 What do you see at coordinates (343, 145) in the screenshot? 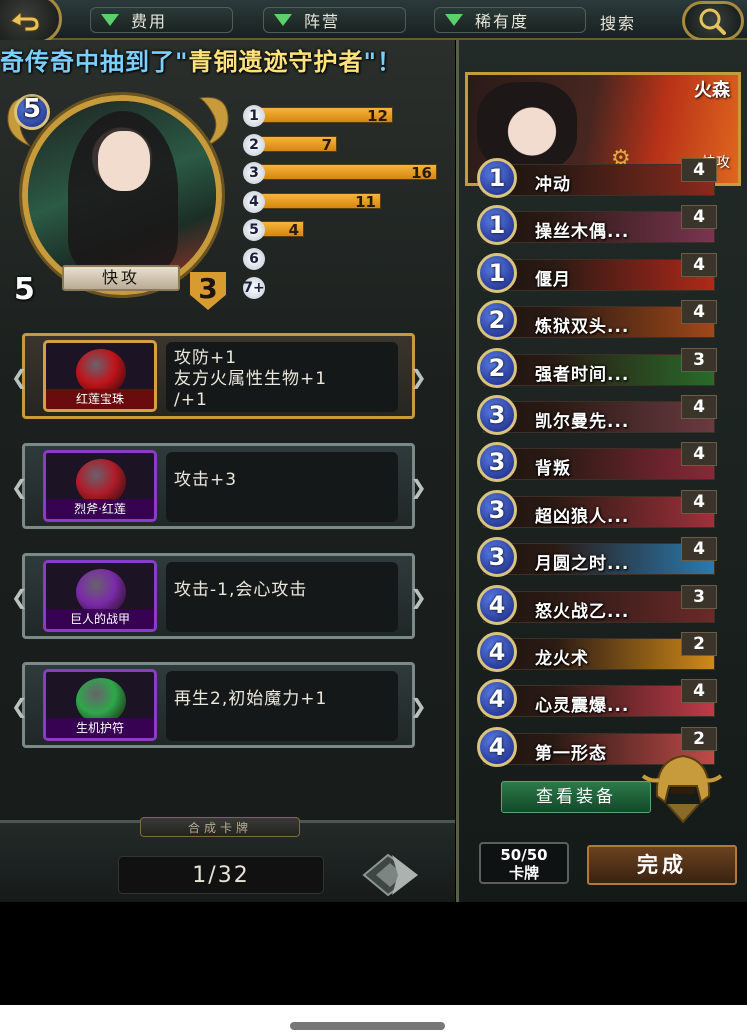
I see `curve-row: 72` at bounding box center [343, 145].